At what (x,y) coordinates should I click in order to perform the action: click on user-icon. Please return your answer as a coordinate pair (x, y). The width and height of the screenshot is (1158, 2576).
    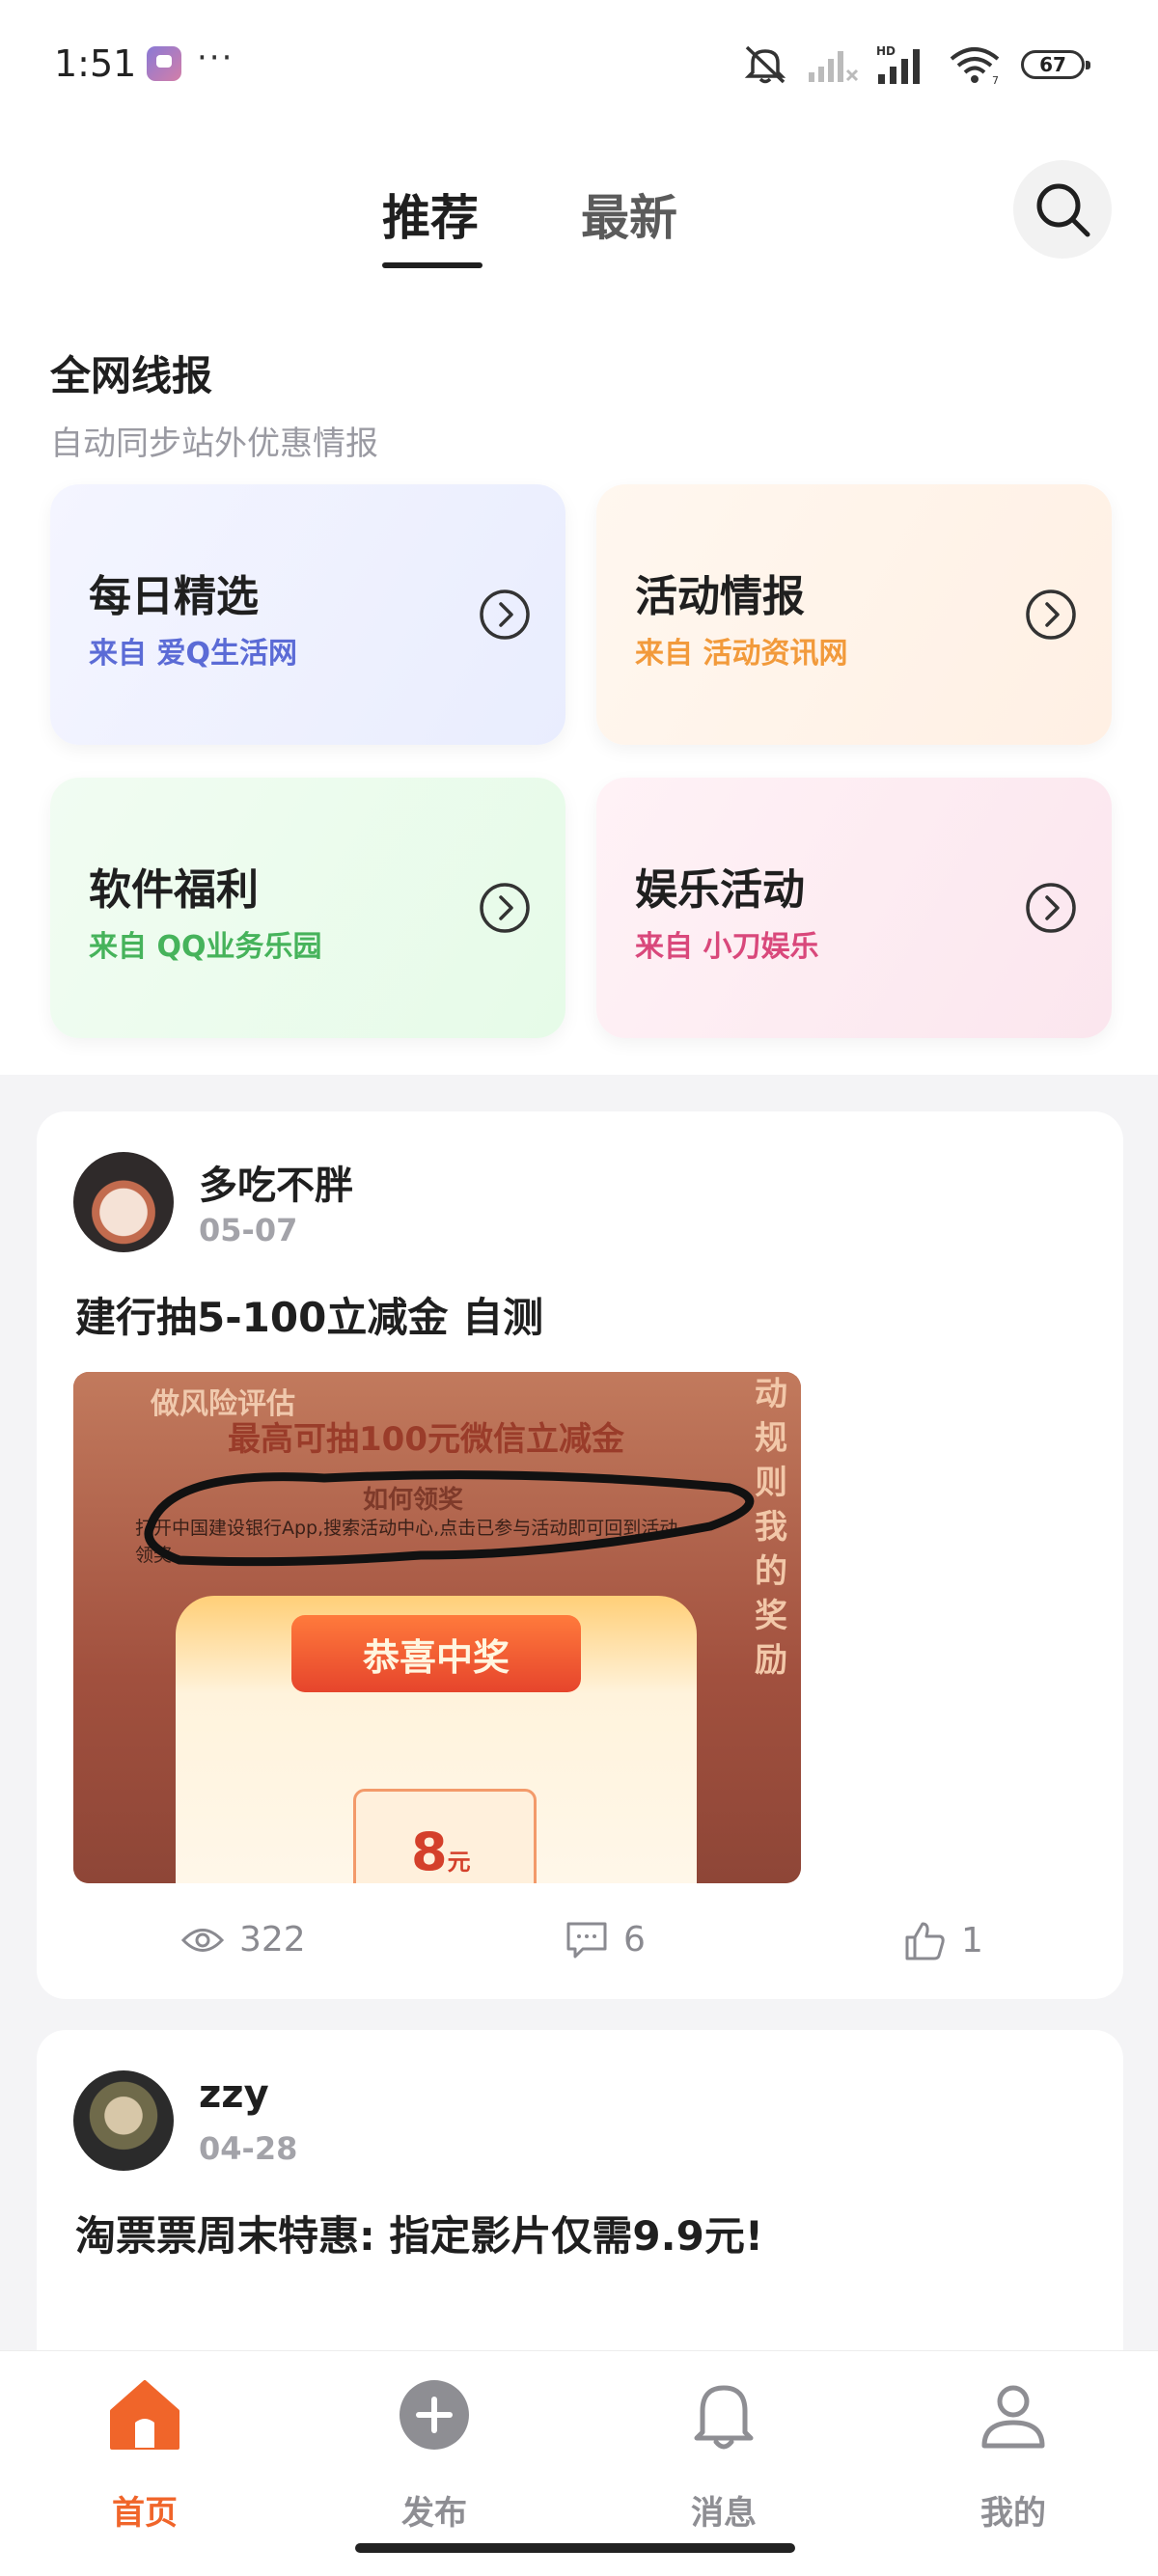
    Looking at the image, I should click on (1013, 2417).